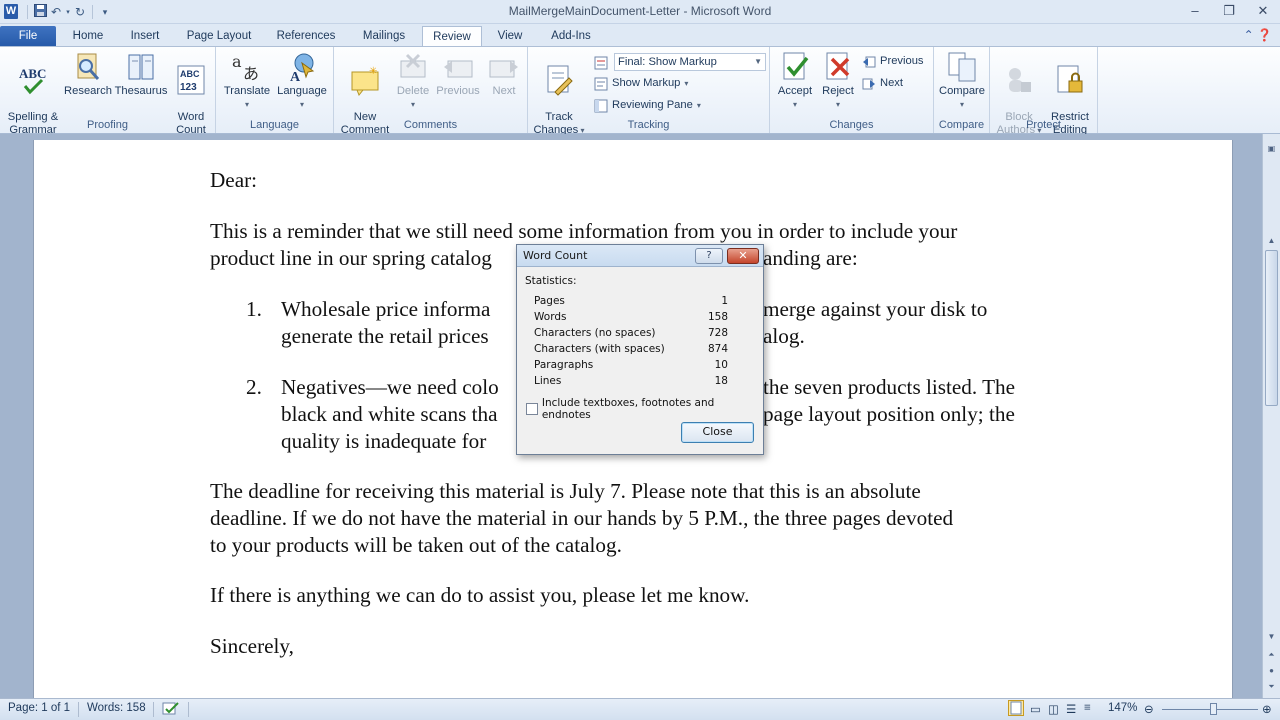  What do you see at coordinates (234, 180) in the screenshot?
I see `salutation: Dear:` at bounding box center [234, 180].